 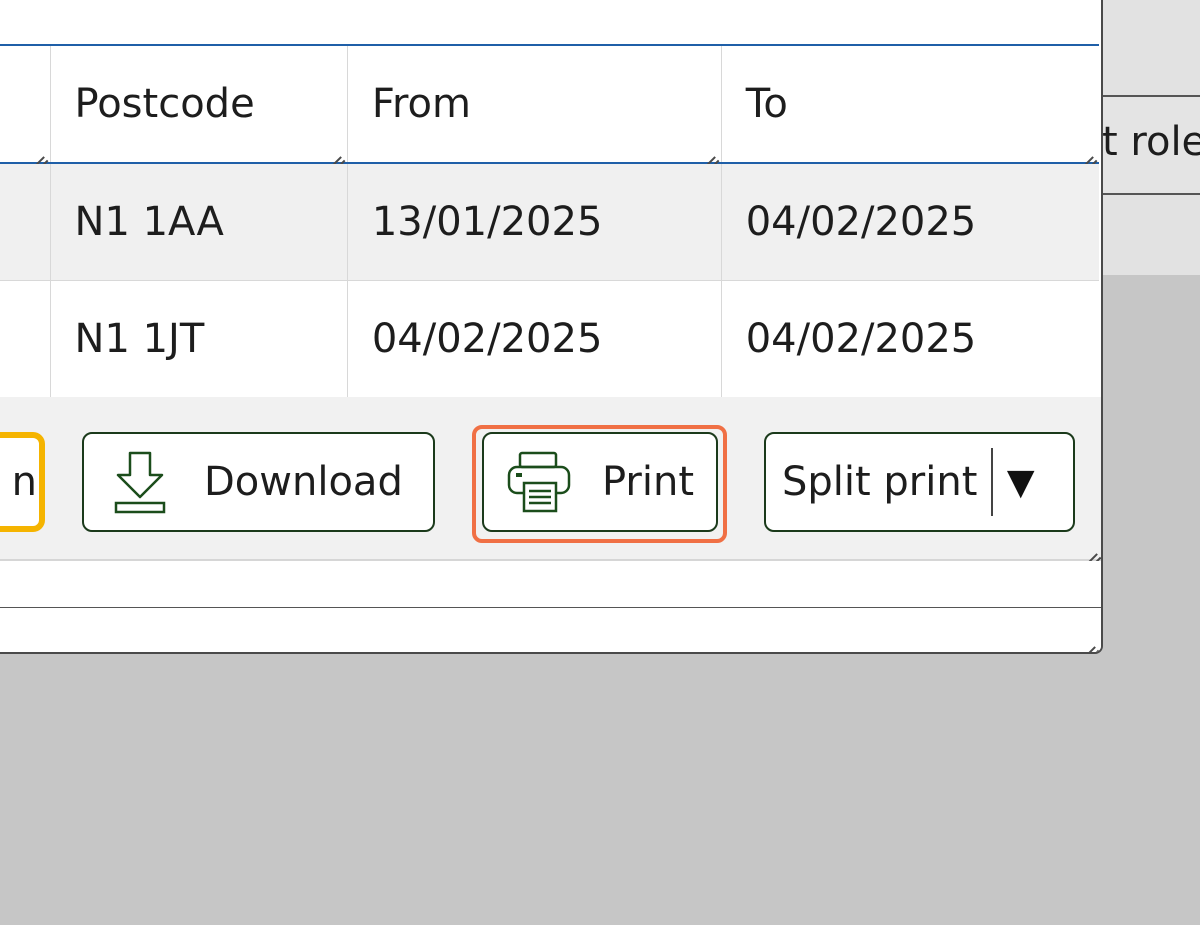 What do you see at coordinates (550, 584) in the screenshot?
I see `dialog-footer-strip` at bounding box center [550, 584].